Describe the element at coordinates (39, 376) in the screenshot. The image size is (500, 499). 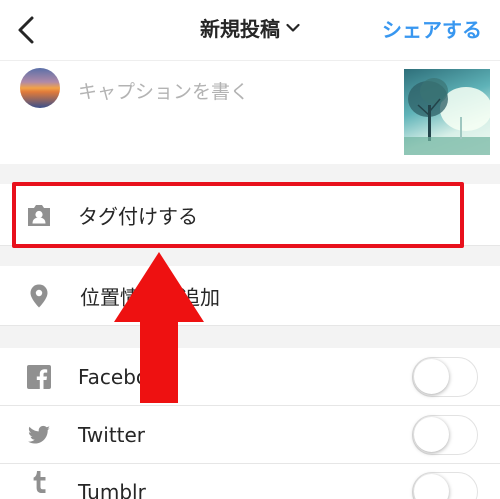
I see `facebook-icon` at that location.